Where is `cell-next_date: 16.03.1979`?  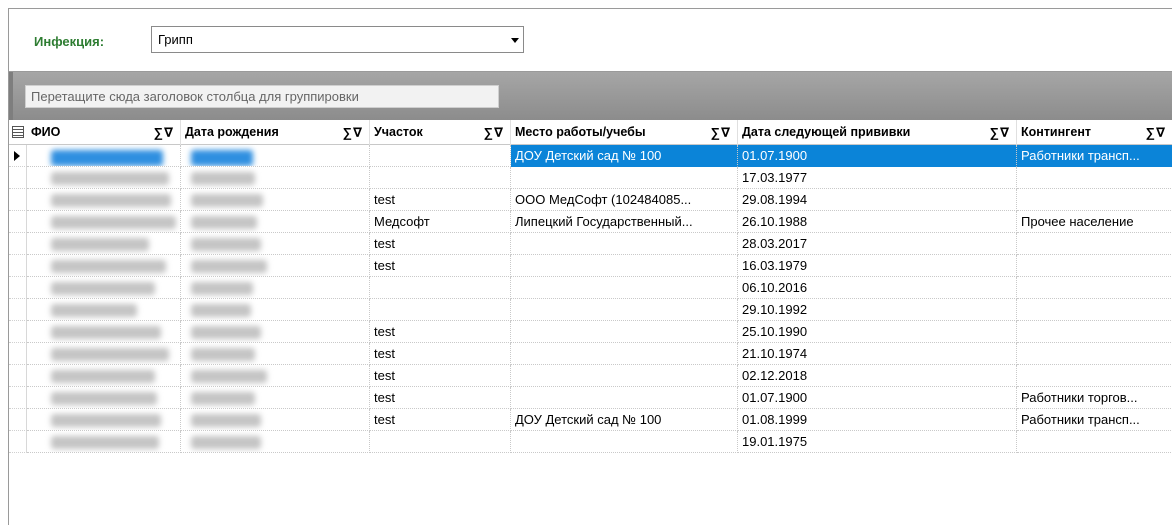 cell-next_date: 16.03.1979 is located at coordinates (877, 266).